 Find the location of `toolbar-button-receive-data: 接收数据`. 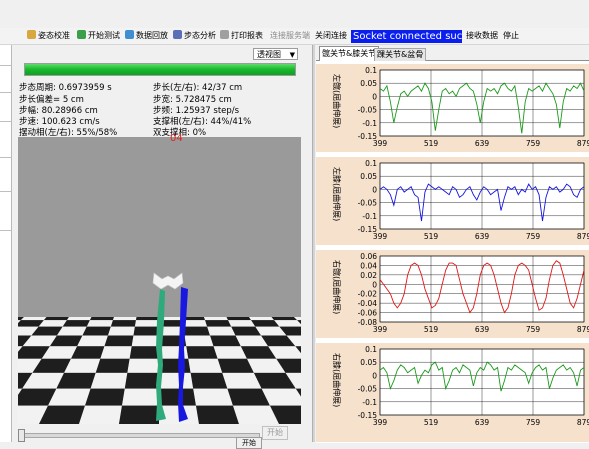

toolbar-button-receive-data: 接收数据 is located at coordinates (482, 36).